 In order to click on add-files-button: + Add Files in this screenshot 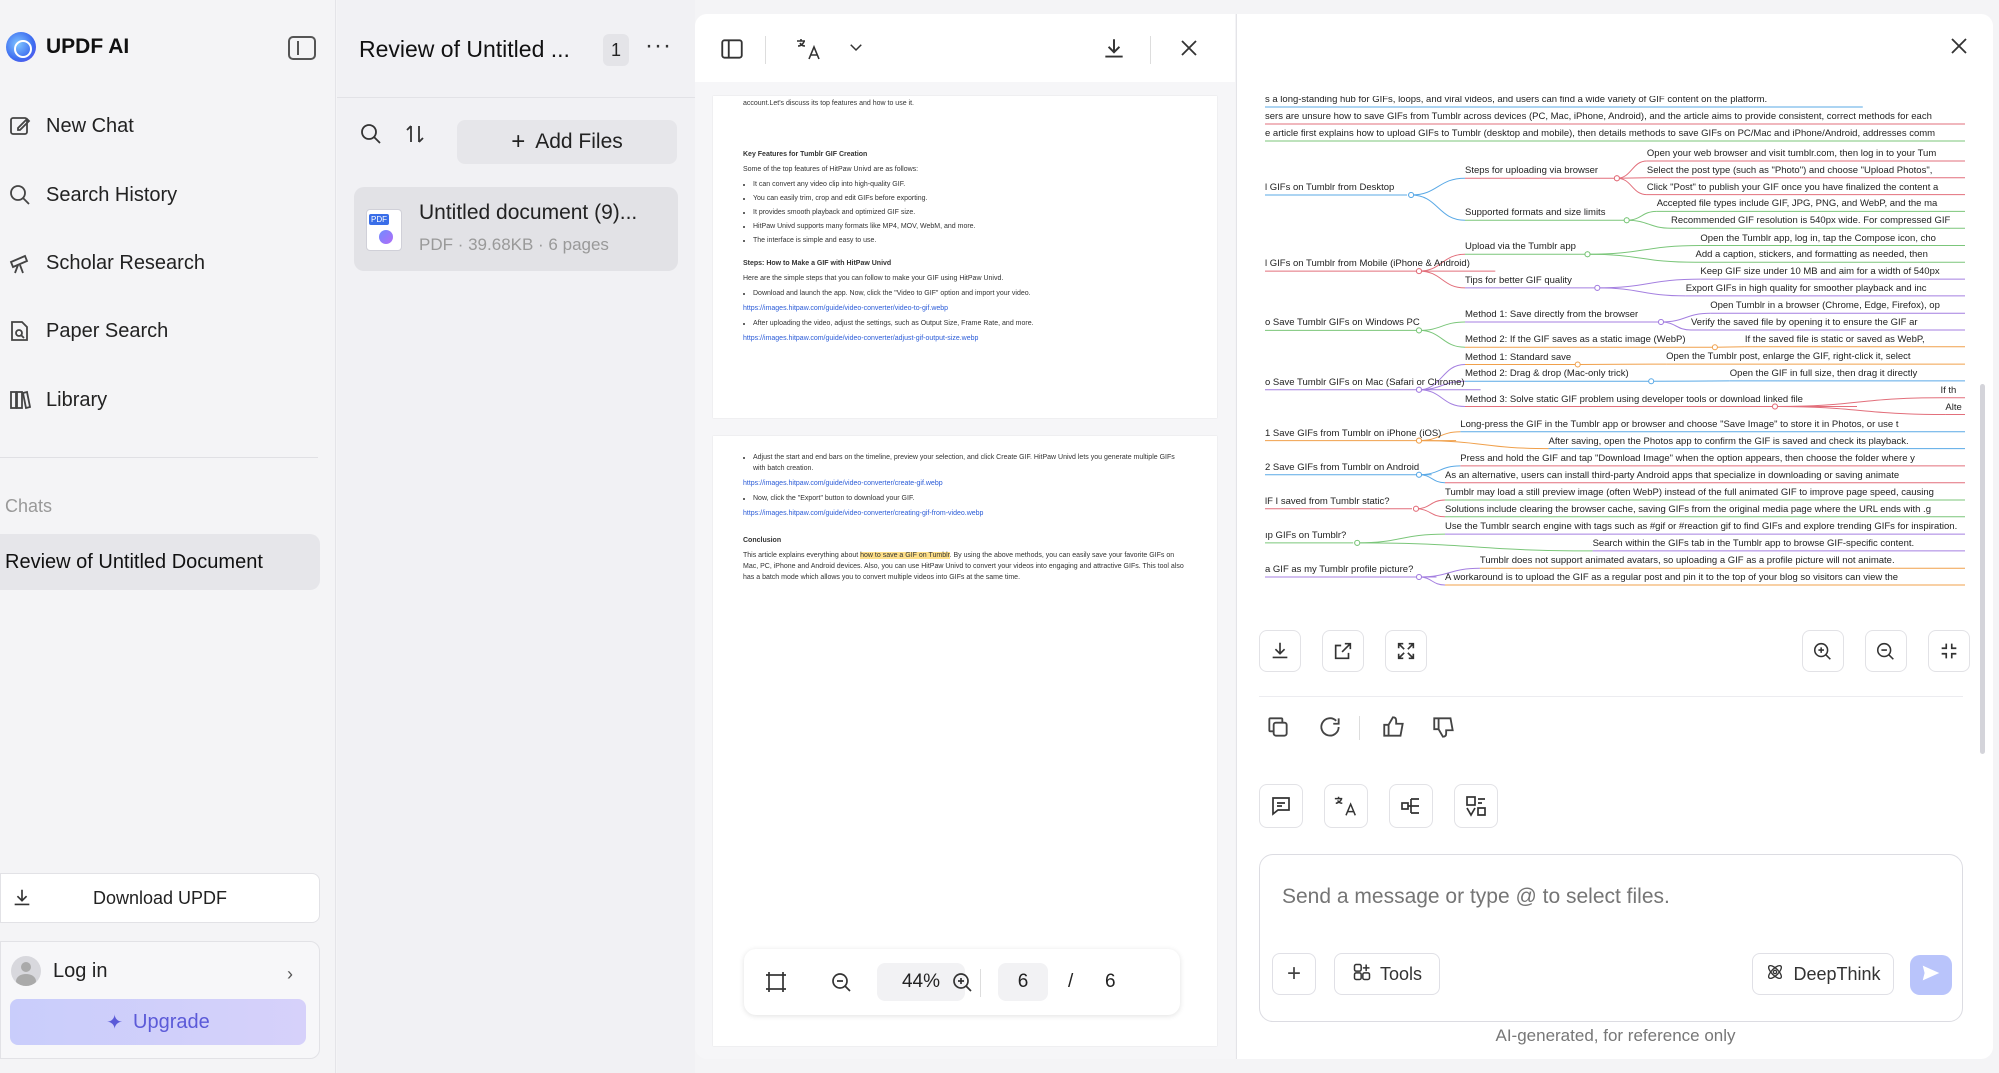, I will do `click(567, 142)`.